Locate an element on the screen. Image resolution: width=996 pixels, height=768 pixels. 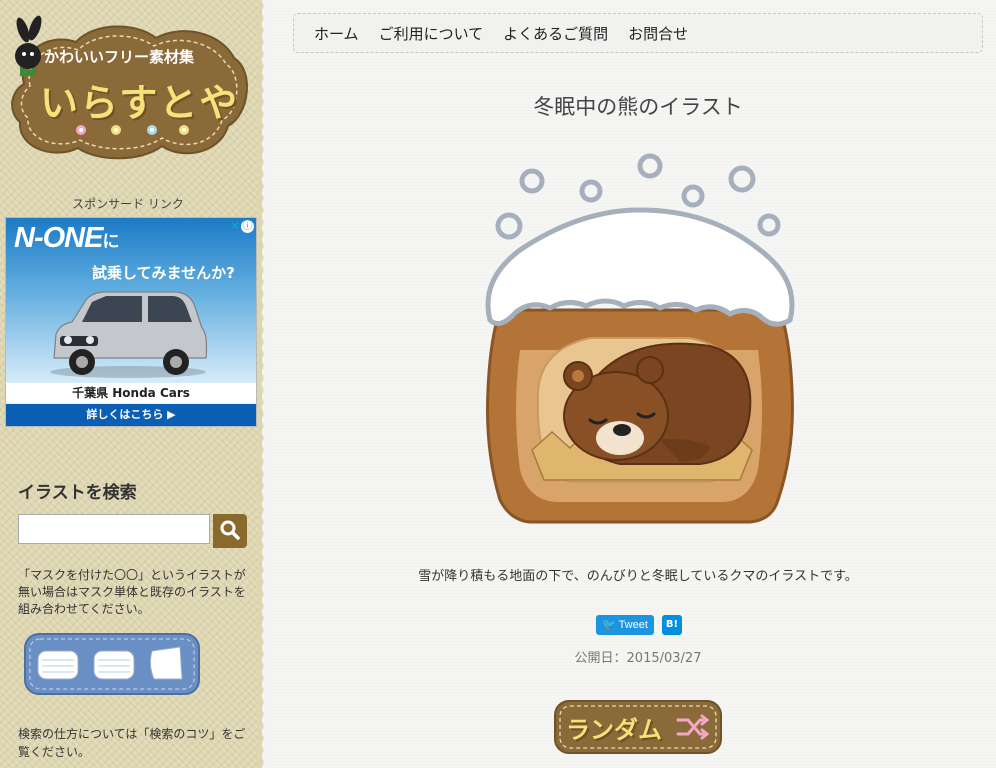
ad-title-text: N-ONE is located at coordinates (58, 238).